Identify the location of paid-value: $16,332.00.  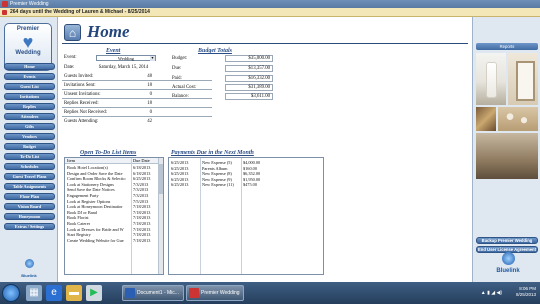
(249, 78).